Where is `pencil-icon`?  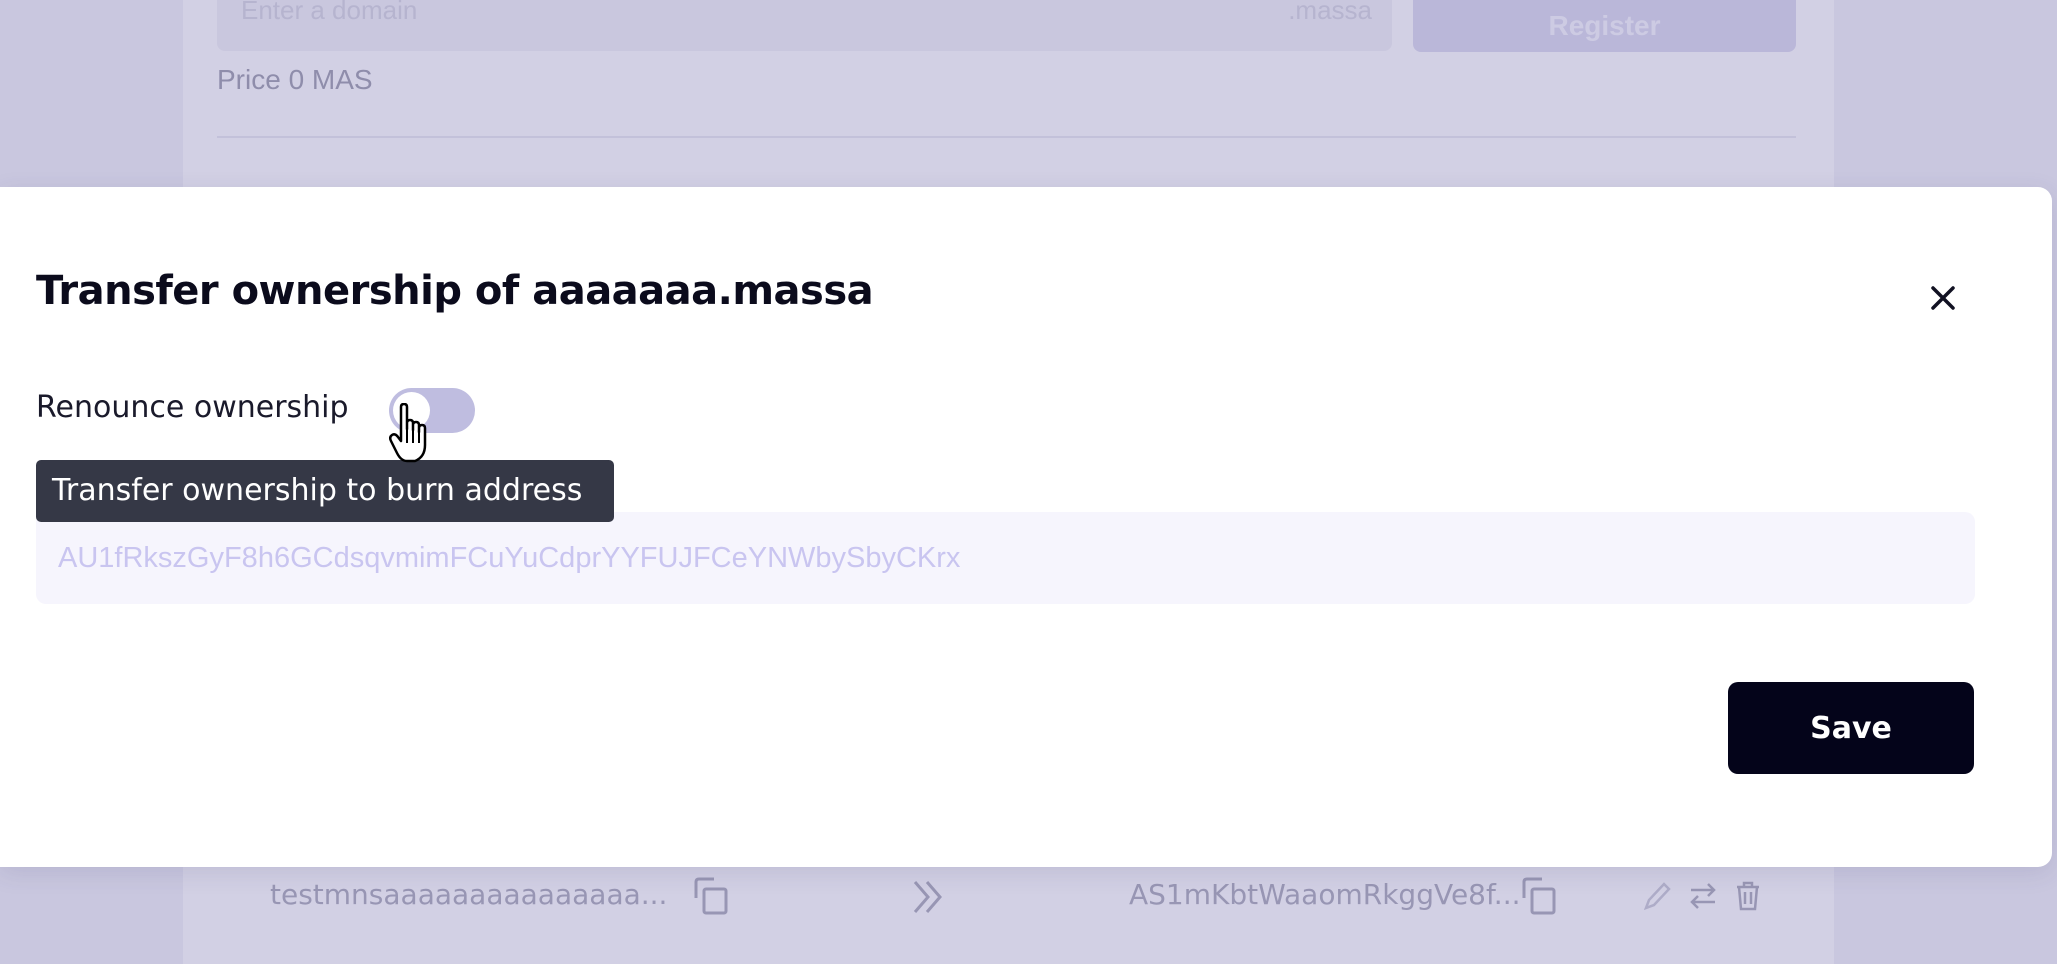
pencil-icon is located at coordinates (1657, 898).